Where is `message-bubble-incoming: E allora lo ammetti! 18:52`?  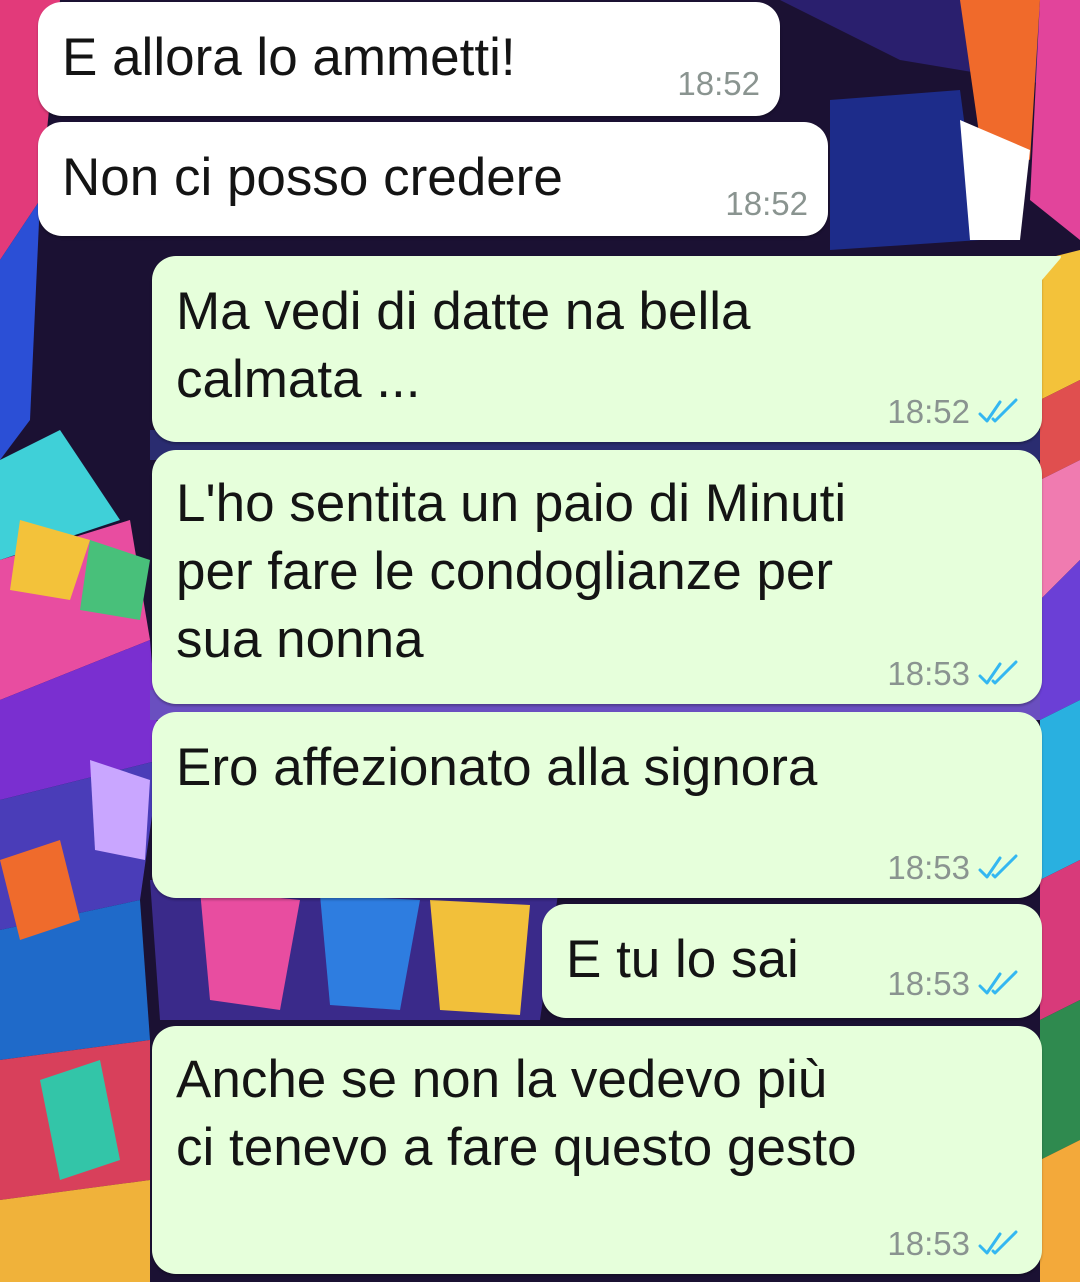
message-bubble-incoming: E allora lo ammetti! 18:52 is located at coordinates (409, 59).